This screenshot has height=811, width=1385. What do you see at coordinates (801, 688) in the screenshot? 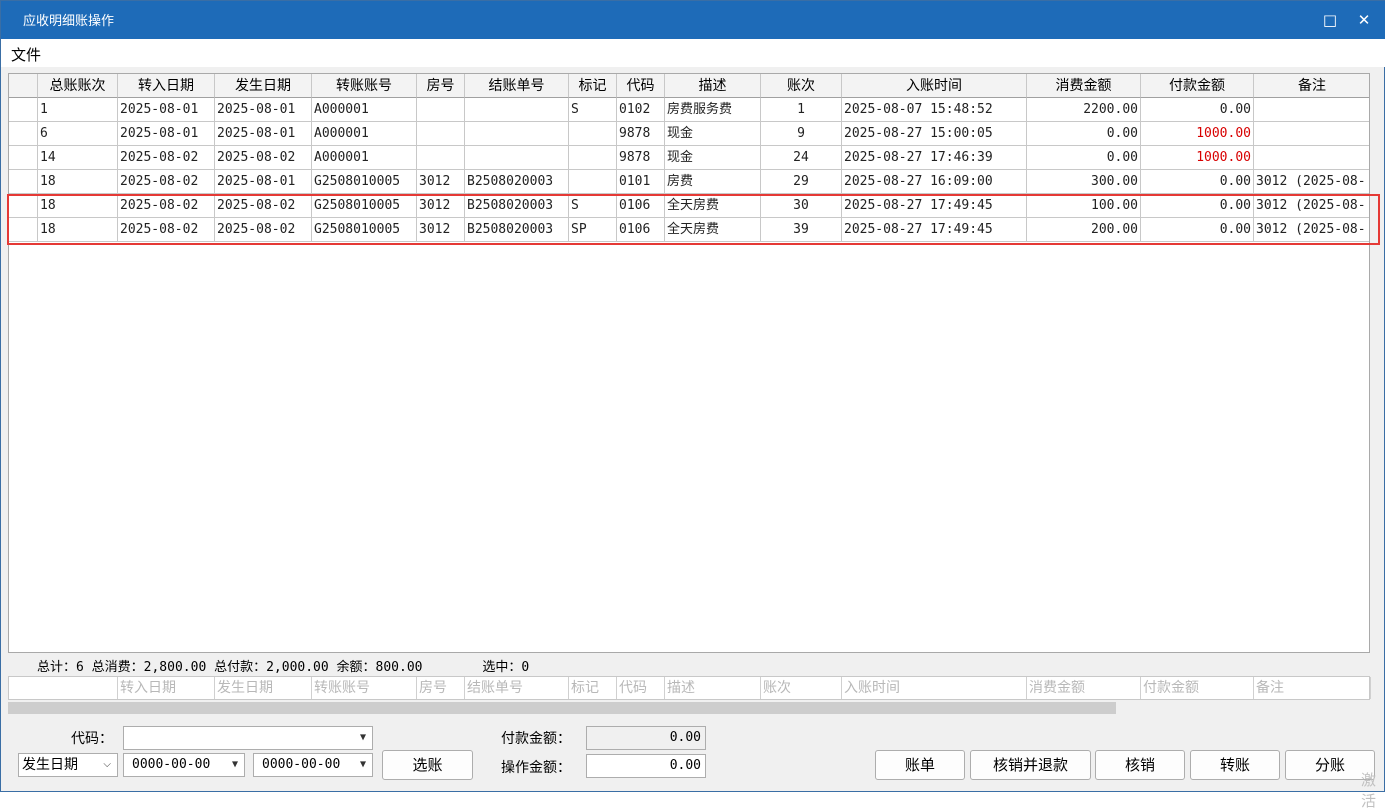
I see `filter-seq: 账次` at bounding box center [801, 688].